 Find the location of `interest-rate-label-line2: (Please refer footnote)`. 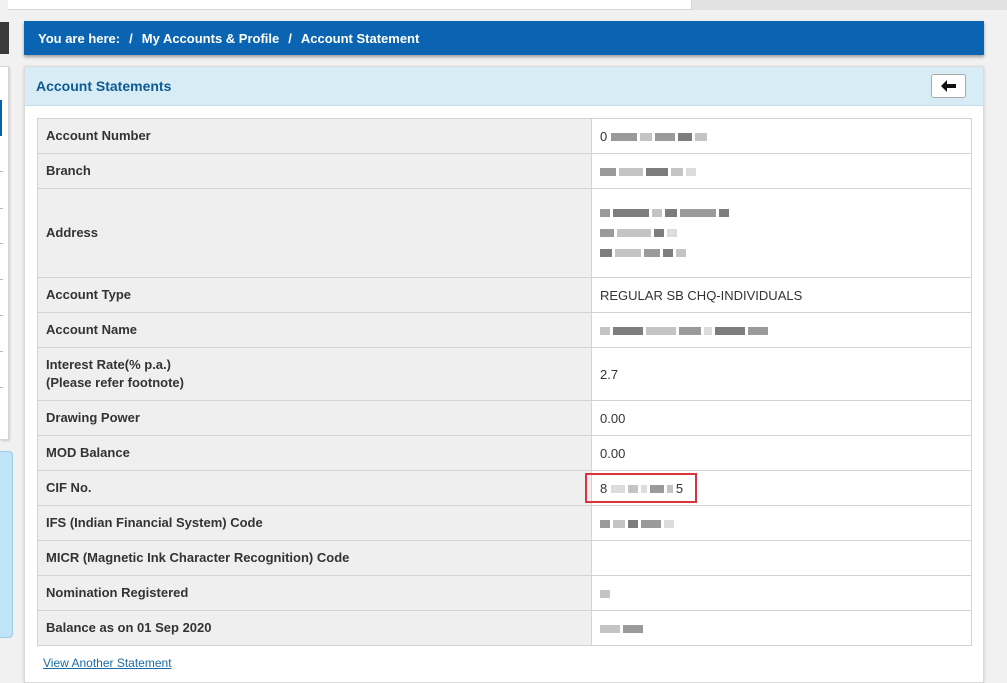

interest-rate-label-line2: (Please refer footnote) is located at coordinates (115, 382).